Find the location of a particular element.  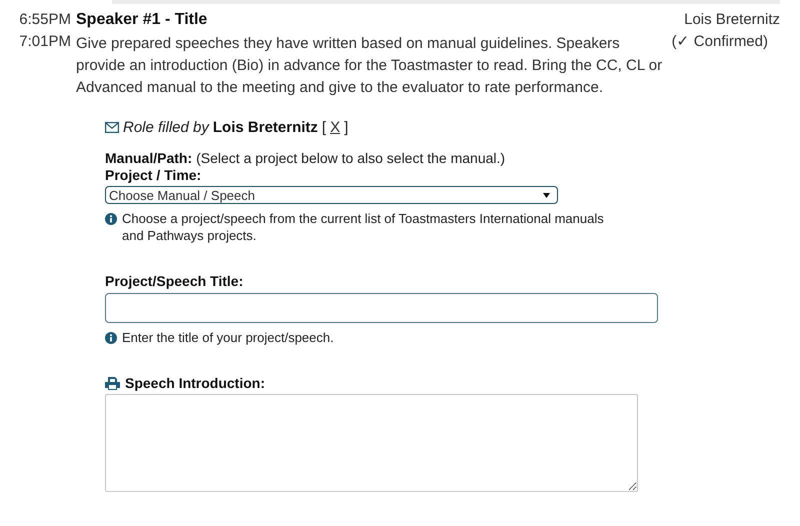

manual-path-label: Manual/Path: is located at coordinates (148, 158).